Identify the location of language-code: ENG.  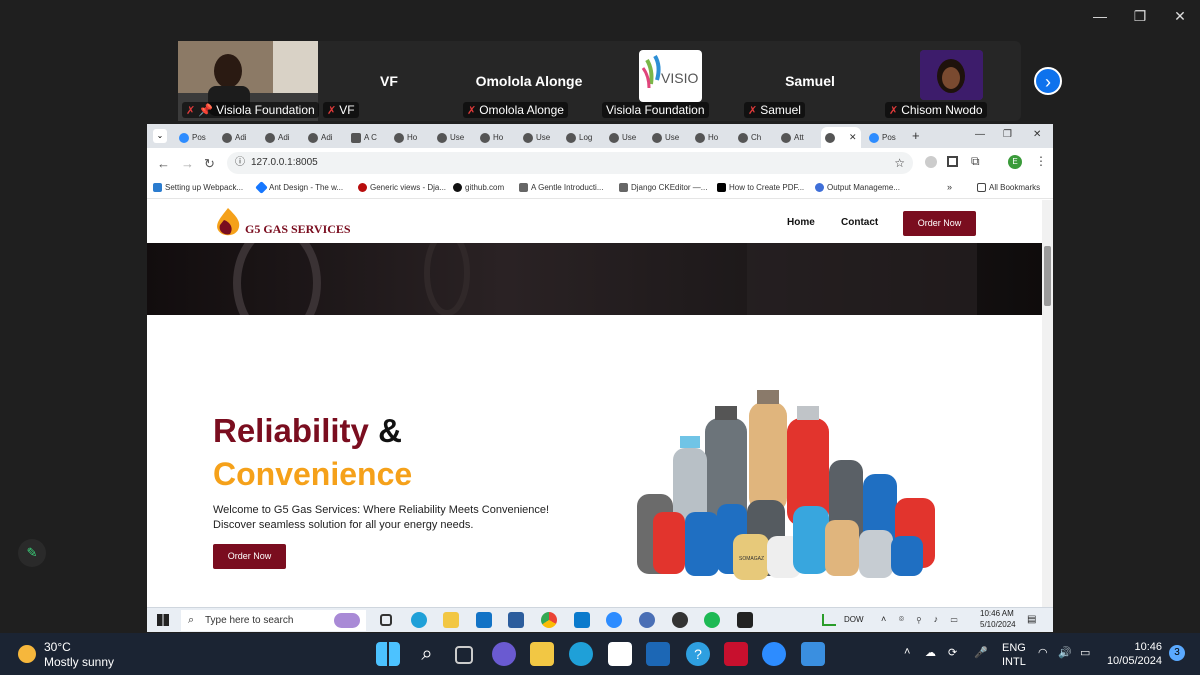
(1014, 648).